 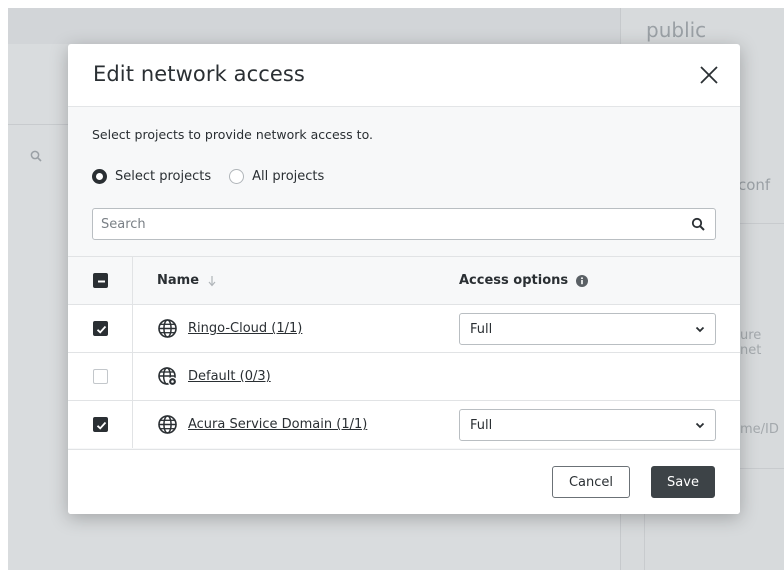 I want to click on radio-label-all-projects: All projects, so click(x=288, y=176).